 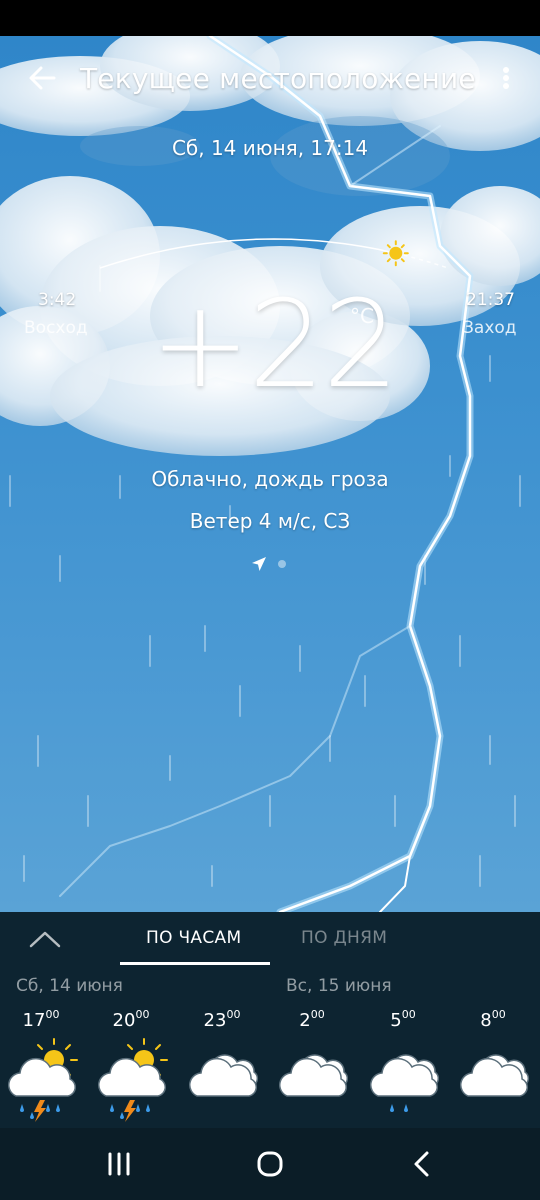 I want to click on tab-hourly: ПО ЧАСАМ, so click(x=193, y=938).